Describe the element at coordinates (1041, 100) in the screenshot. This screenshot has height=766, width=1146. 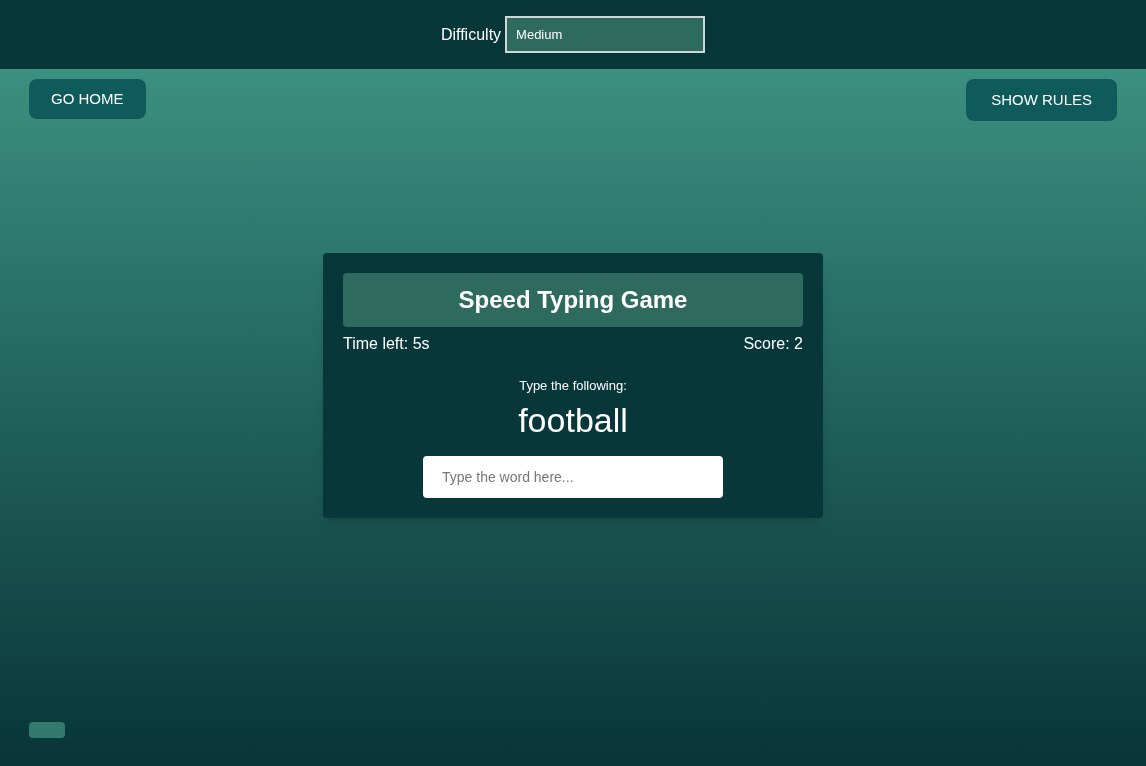
I see `show-rules-button: SHOW RULES` at that location.